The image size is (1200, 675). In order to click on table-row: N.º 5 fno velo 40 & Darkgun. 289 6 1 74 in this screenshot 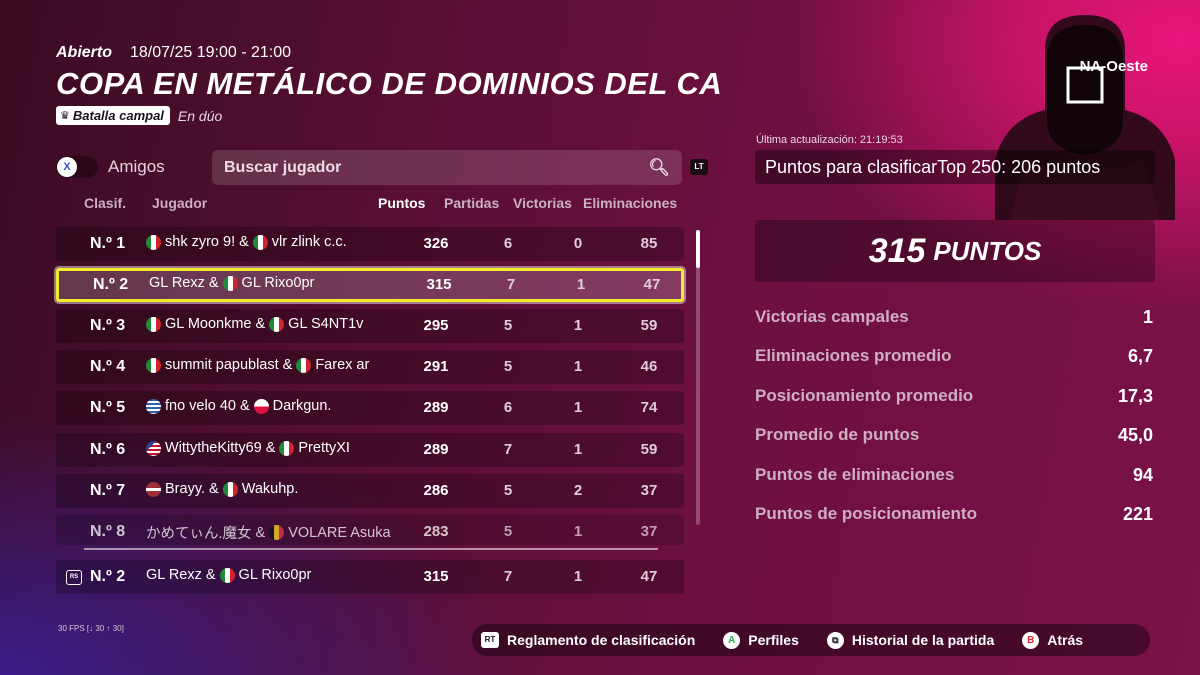, I will do `click(370, 408)`.